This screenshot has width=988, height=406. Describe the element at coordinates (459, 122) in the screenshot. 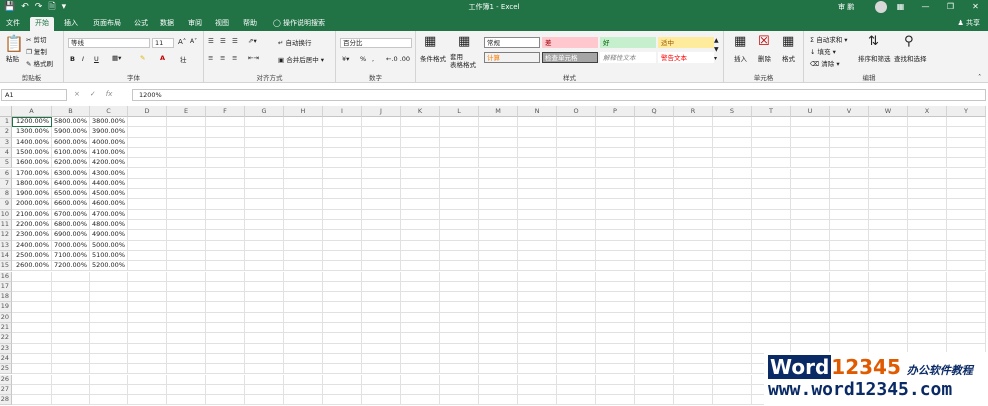

I see `cell-l1` at that location.